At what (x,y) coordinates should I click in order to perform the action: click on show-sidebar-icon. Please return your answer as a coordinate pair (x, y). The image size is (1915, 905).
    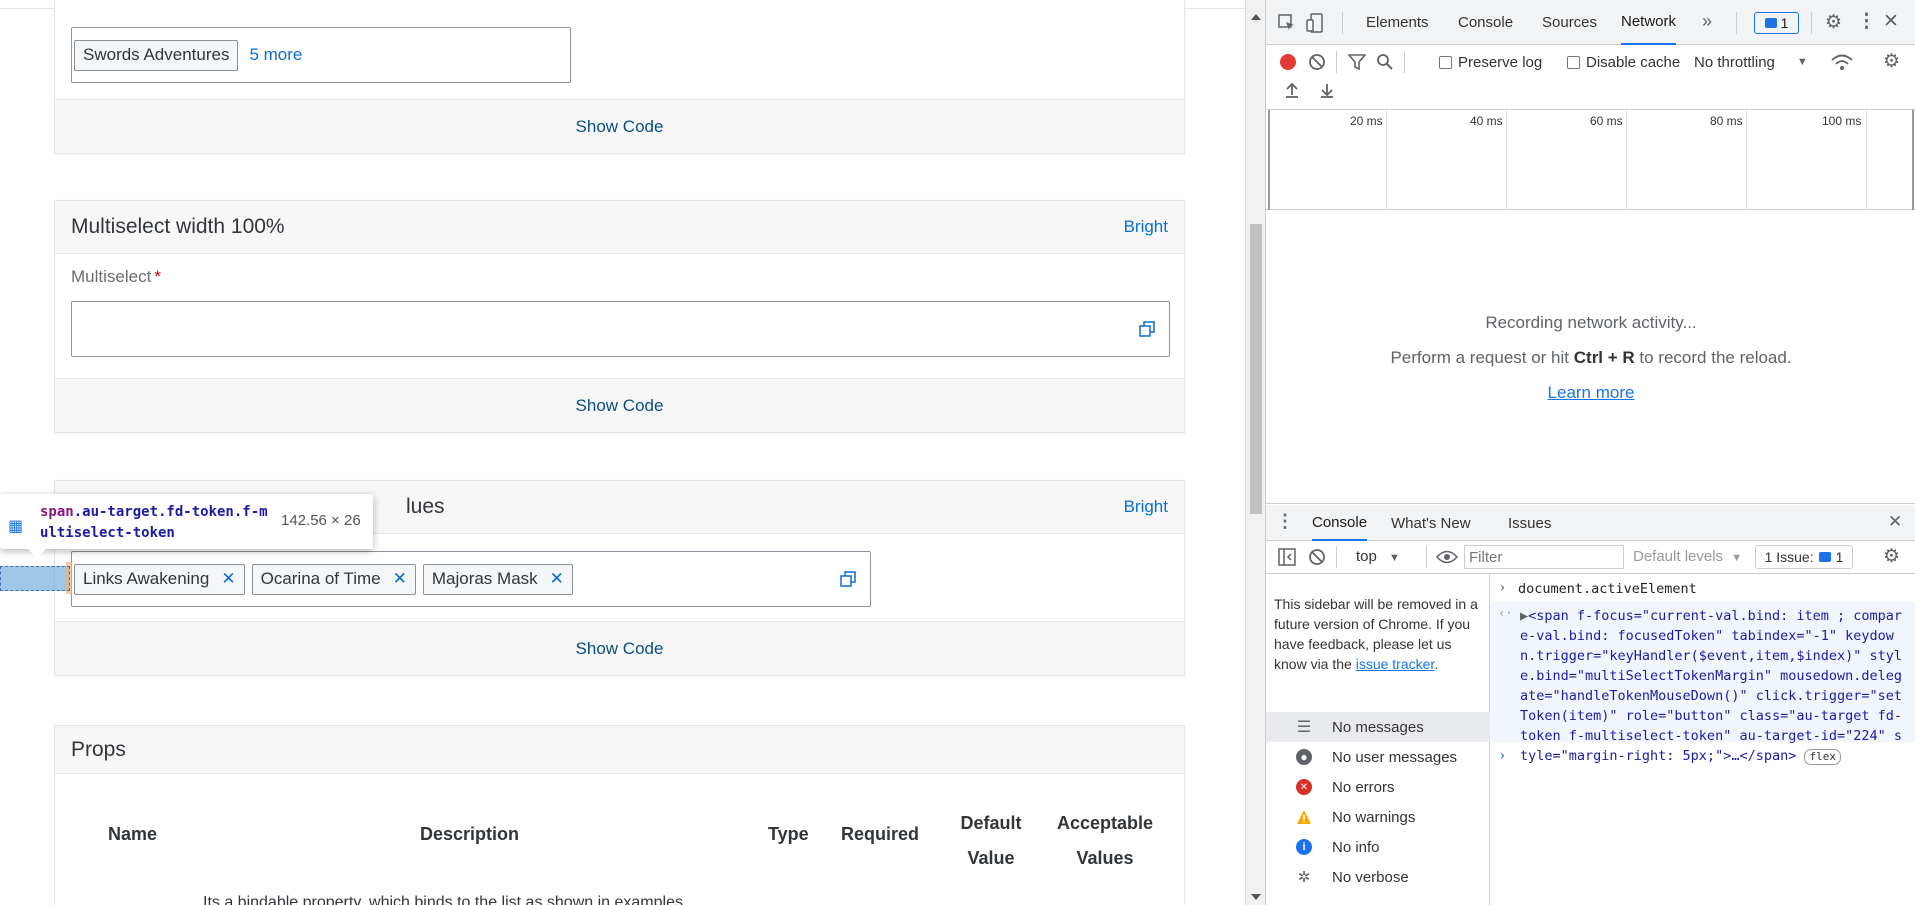
    Looking at the image, I should click on (1287, 557).